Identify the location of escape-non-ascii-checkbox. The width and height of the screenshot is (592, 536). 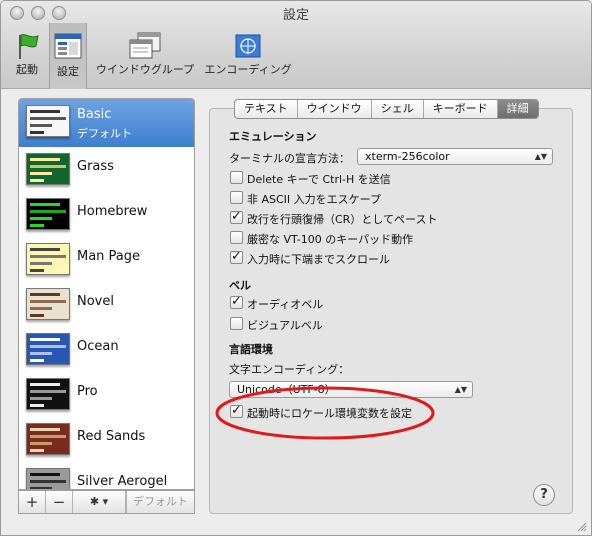
(236, 197).